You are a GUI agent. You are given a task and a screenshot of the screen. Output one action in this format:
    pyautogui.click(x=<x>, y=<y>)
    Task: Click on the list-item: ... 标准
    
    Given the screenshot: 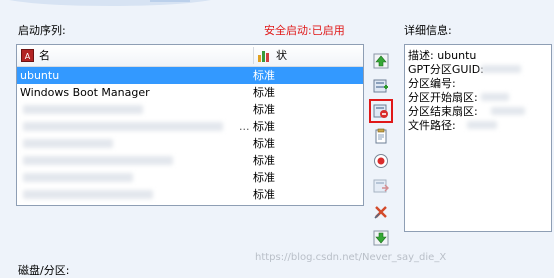 What is the action you would take?
    pyautogui.click(x=190, y=126)
    